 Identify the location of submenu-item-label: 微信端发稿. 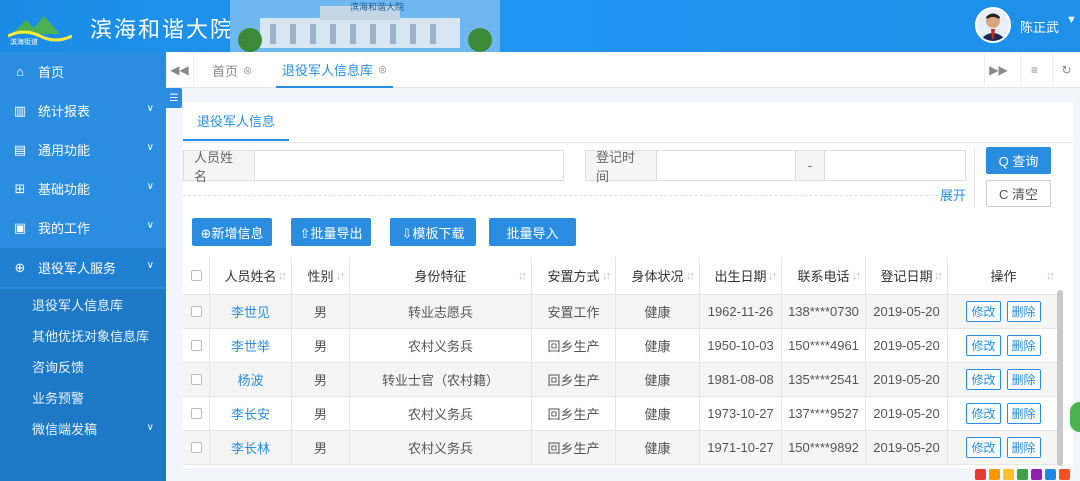
(65, 429).